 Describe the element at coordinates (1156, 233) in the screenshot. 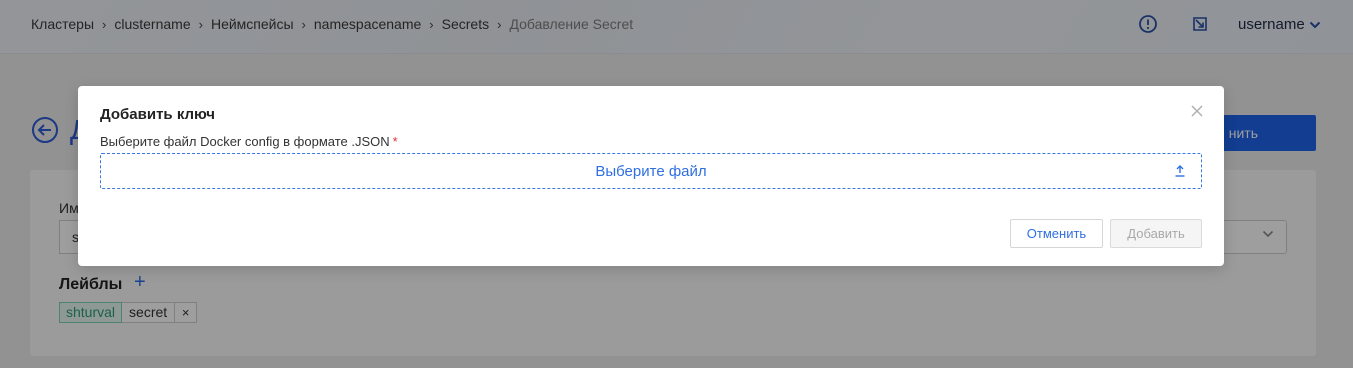

I see `add-button: Добавить` at that location.